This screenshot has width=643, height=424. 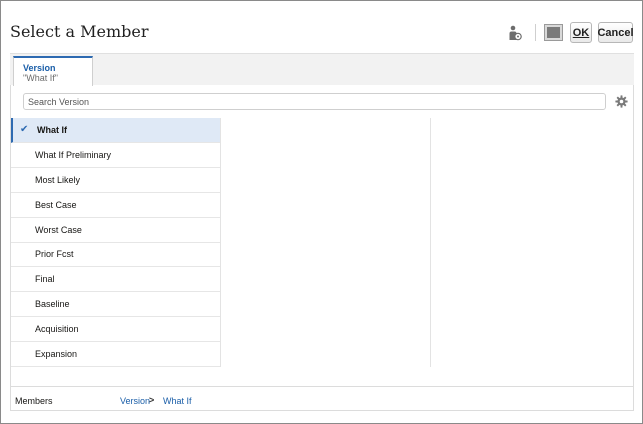 I want to click on list-item: Most Likely, so click(x=116, y=180).